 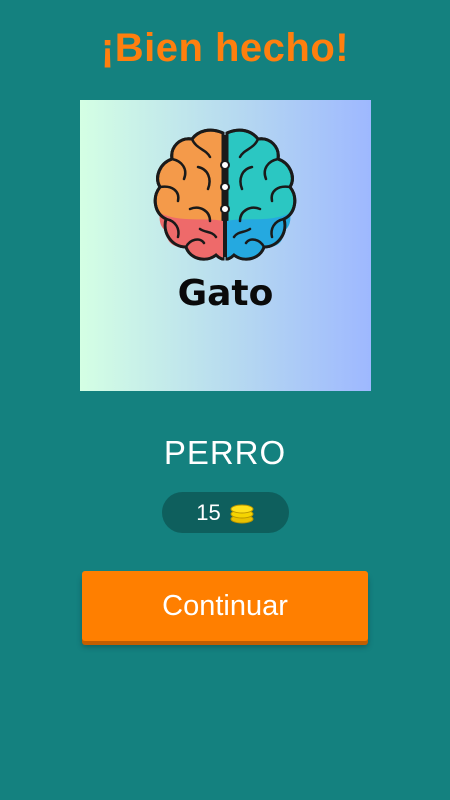 I want to click on page-title: ¡Bien hecho!, so click(x=225, y=48).